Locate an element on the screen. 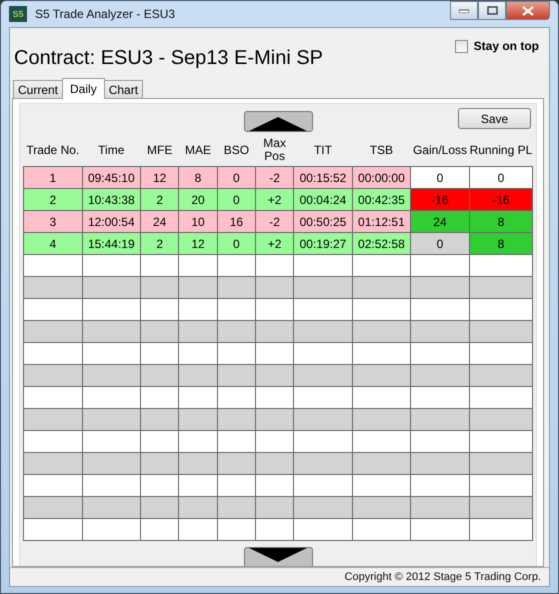  table-cell: 16 is located at coordinates (236, 221).